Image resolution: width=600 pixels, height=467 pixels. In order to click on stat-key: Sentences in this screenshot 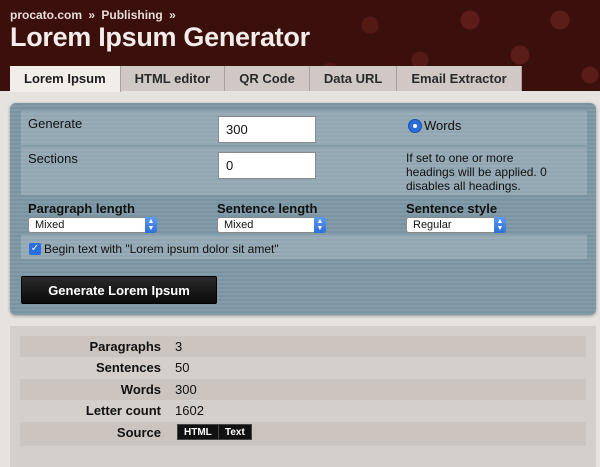, I will do `click(128, 367)`.